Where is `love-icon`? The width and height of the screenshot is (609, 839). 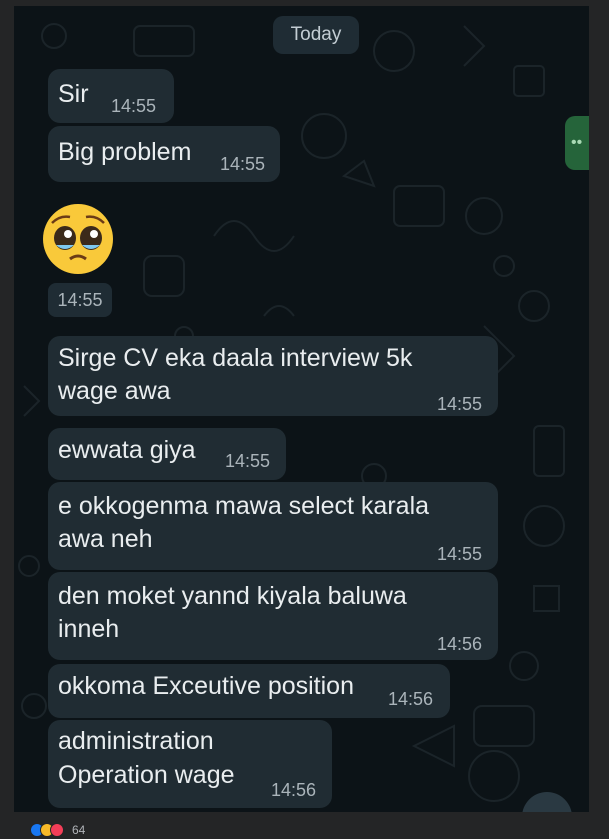 love-icon is located at coordinates (57, 830).